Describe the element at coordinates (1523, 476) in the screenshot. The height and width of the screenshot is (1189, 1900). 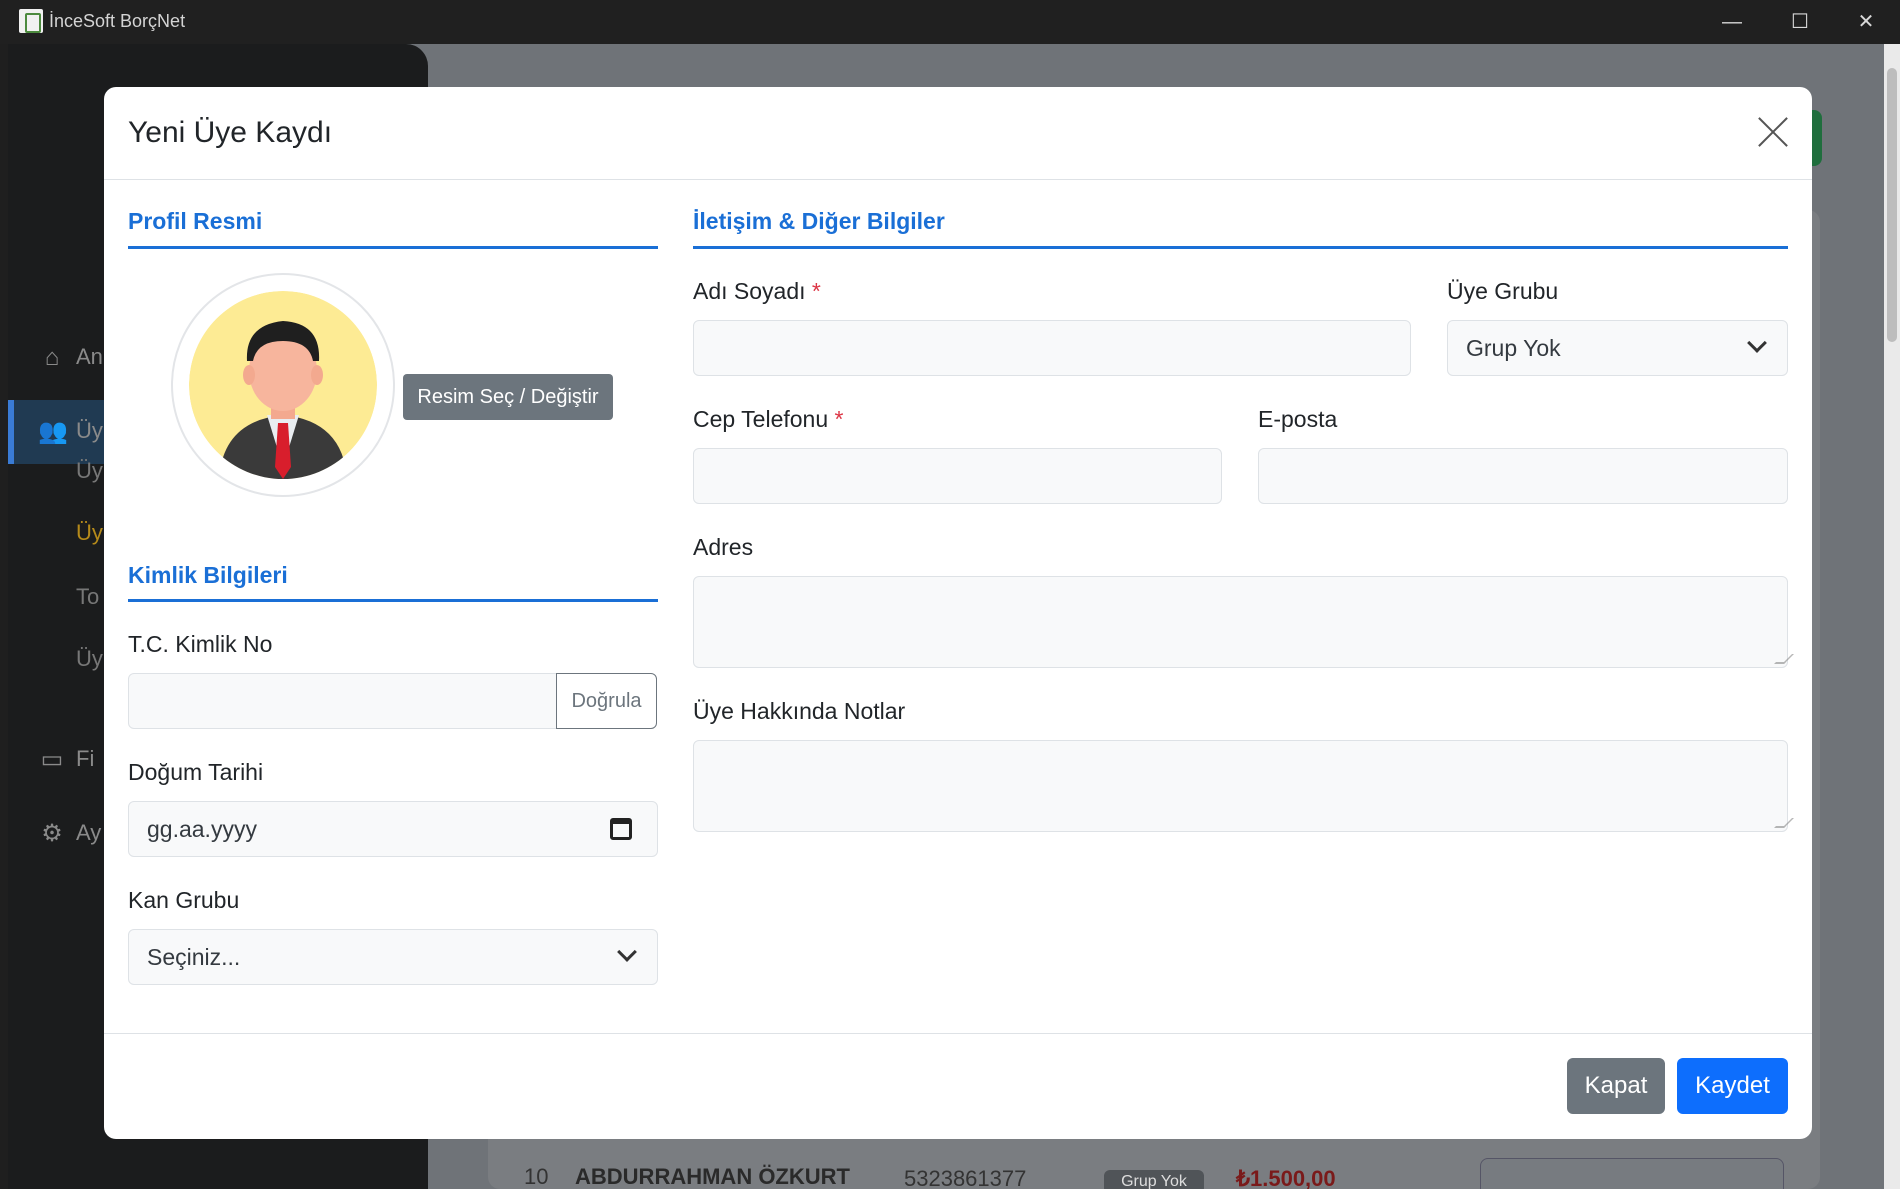
I see `email-input` at that location.